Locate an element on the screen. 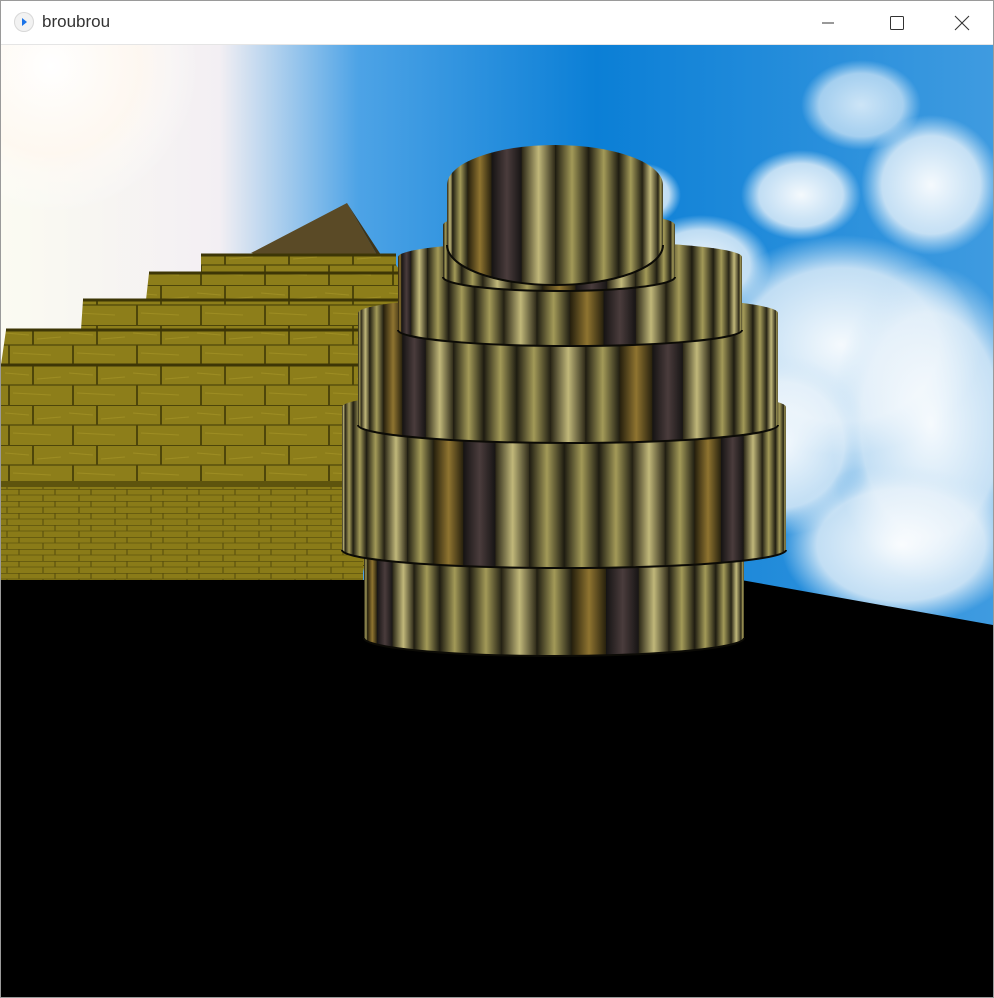  tower-ring is located at coordinates (555, 215).